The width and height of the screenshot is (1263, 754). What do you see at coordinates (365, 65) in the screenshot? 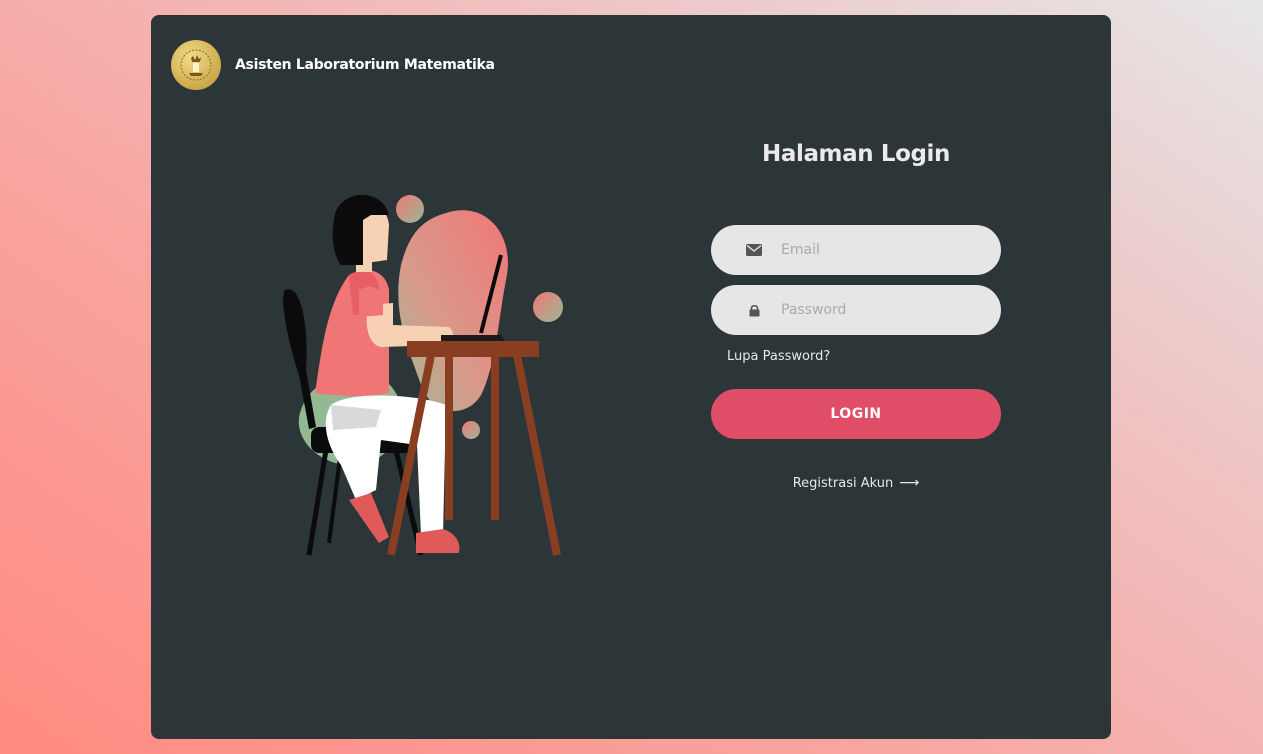
I see `app-title: Asisten Laboratorium Matematika` at bounding box center [365, 65].